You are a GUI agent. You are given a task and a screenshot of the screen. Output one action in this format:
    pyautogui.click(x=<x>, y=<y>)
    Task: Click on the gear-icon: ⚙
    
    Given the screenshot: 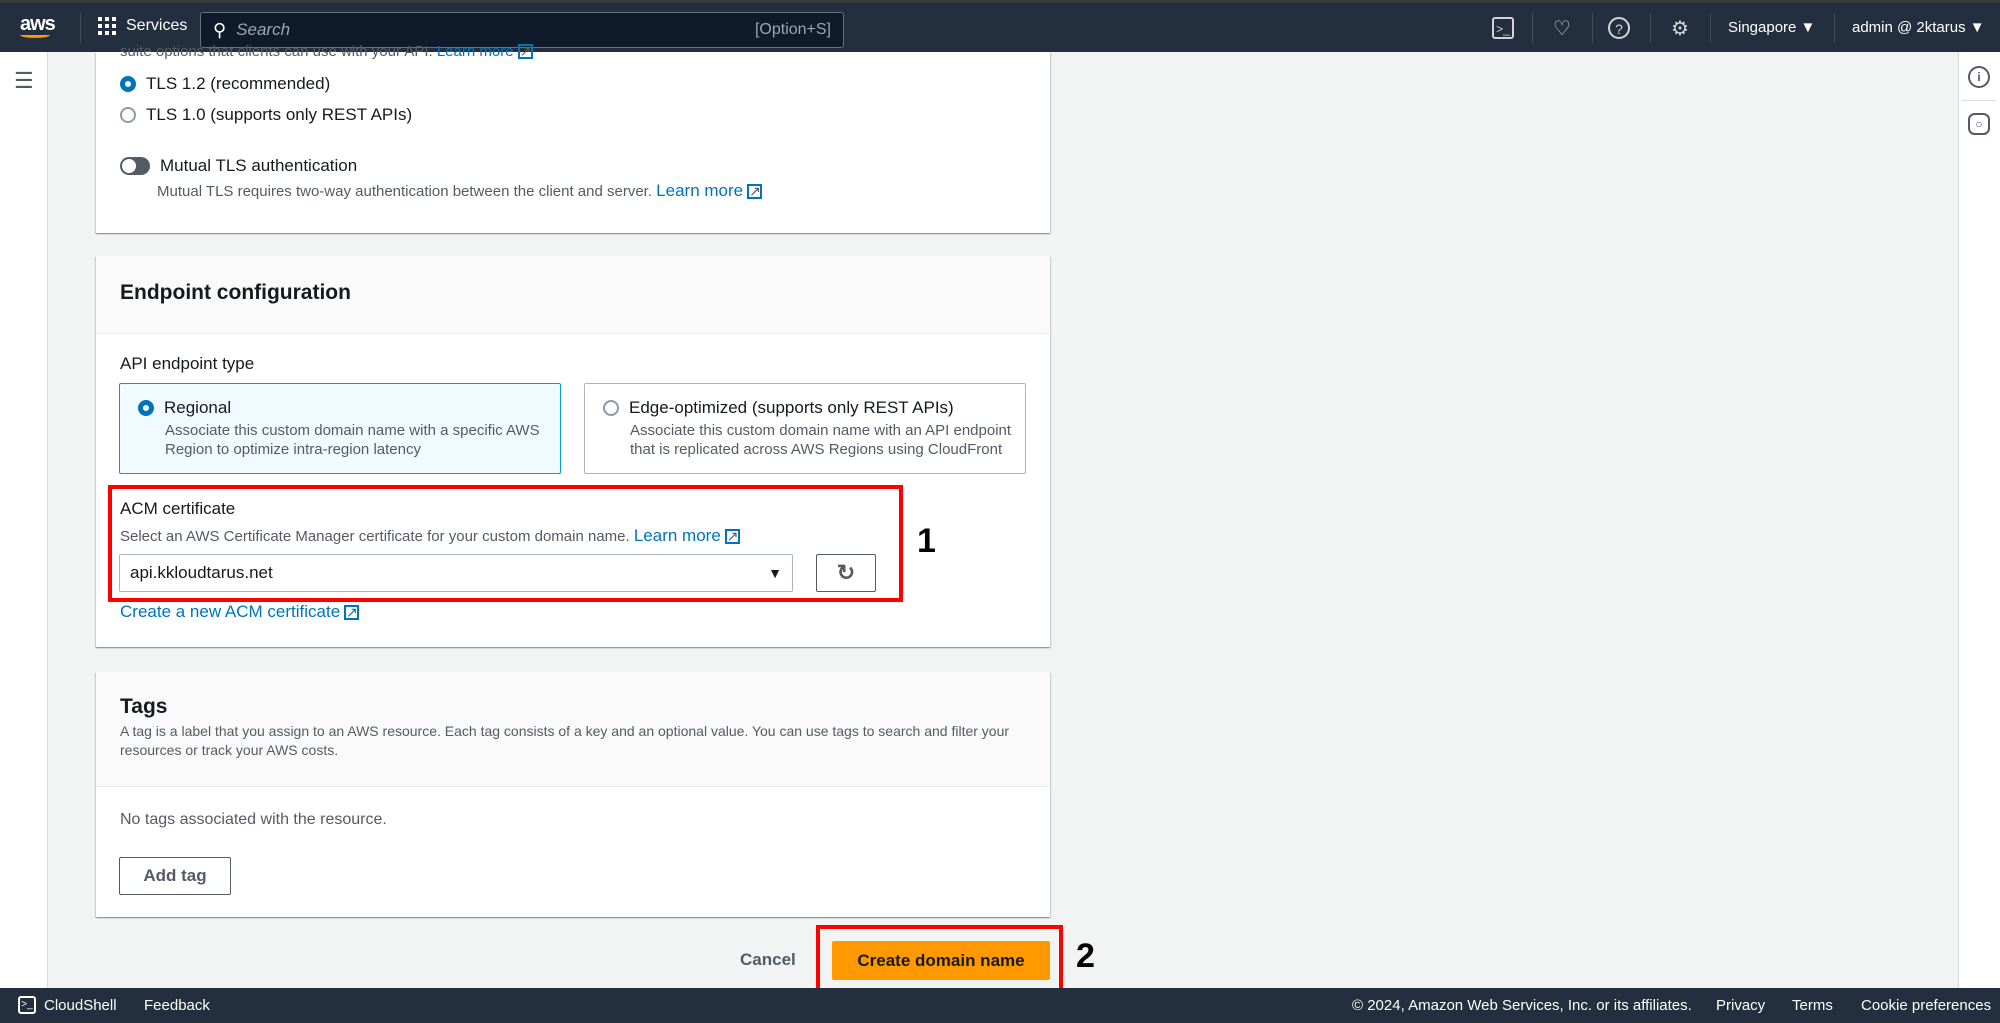 What is the action you would take?
    pyautogui.click(x=1680, y=29)
    